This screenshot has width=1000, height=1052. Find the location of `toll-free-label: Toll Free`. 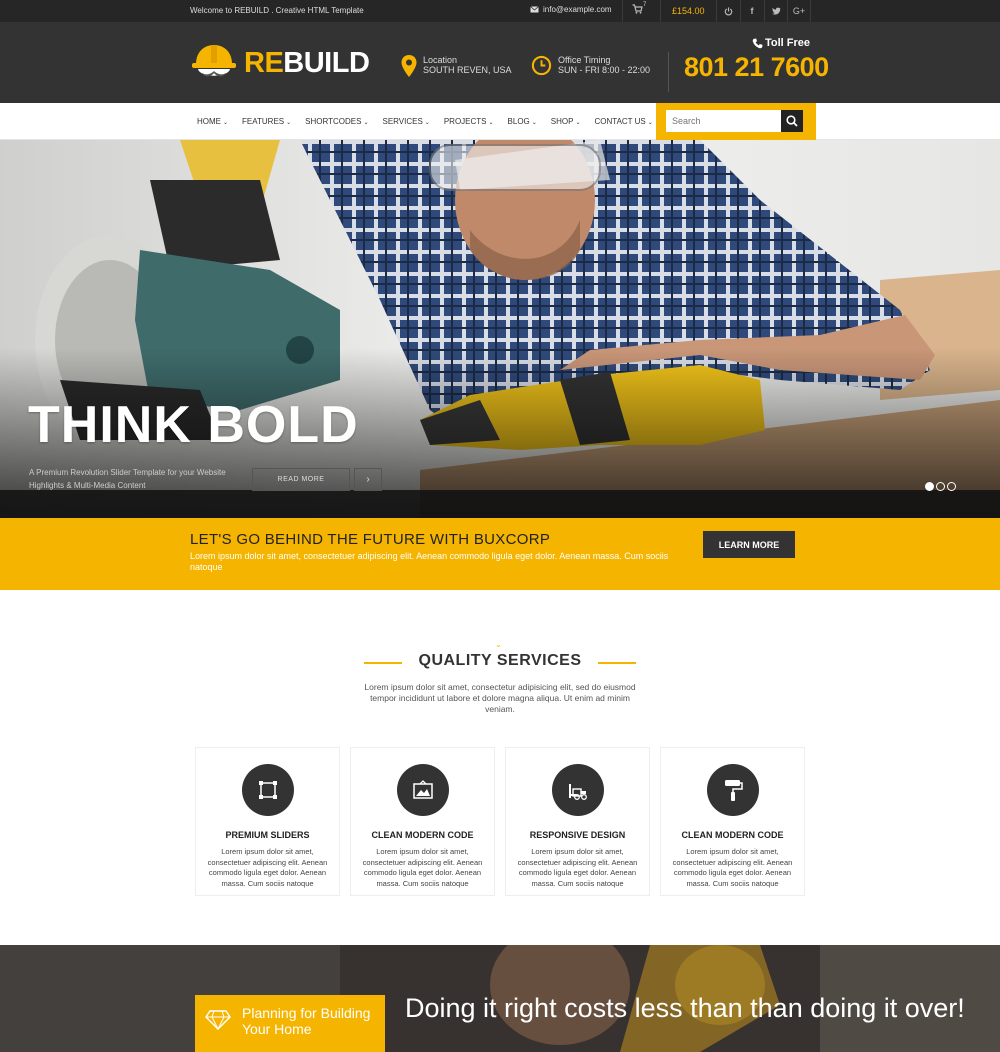

toll-free-label: Toll Free is located at coordinates (781, 43).